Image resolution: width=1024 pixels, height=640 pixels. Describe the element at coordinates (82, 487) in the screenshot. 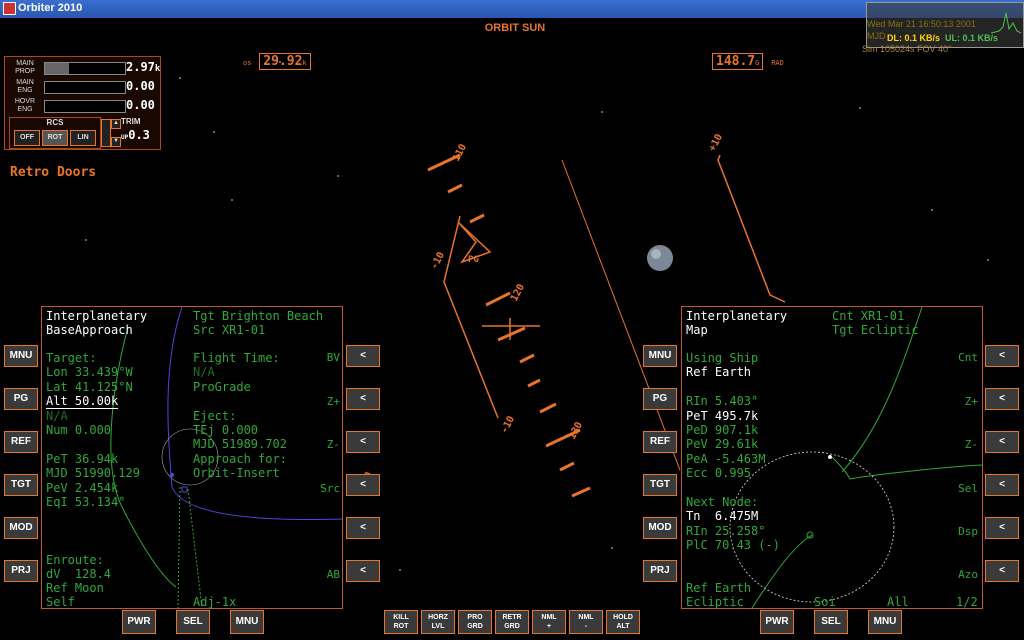

I see `left-mfd-target-line: PeV 2.454k` at that location.